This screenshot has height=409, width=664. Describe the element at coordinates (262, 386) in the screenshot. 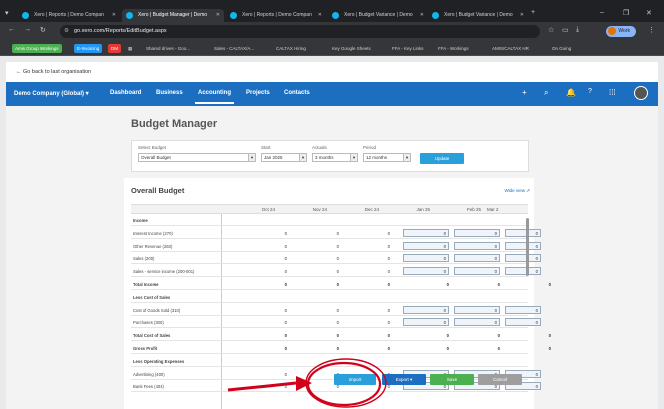

I see `annotation-arrow-shaft` at that location.